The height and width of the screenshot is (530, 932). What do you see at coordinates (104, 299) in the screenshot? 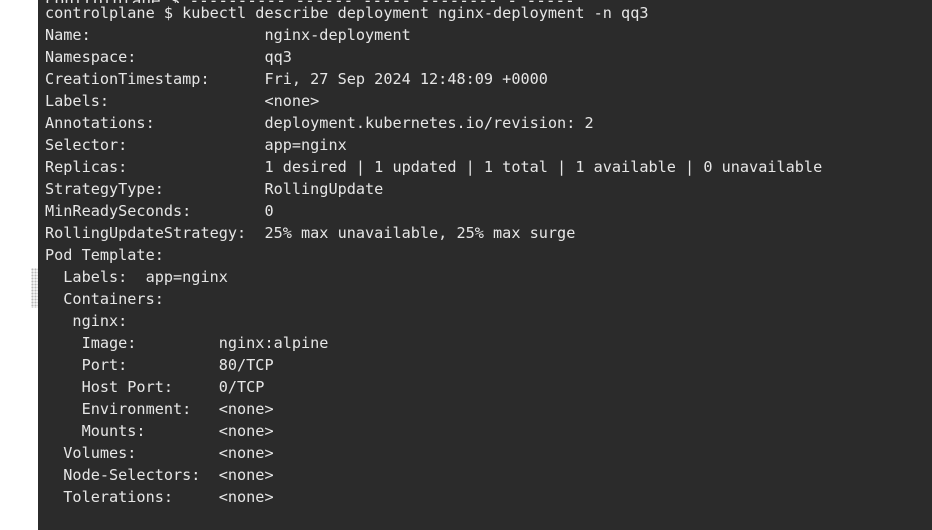
I see `output-line-containers: Containers:` at bounding box center [104, 299].